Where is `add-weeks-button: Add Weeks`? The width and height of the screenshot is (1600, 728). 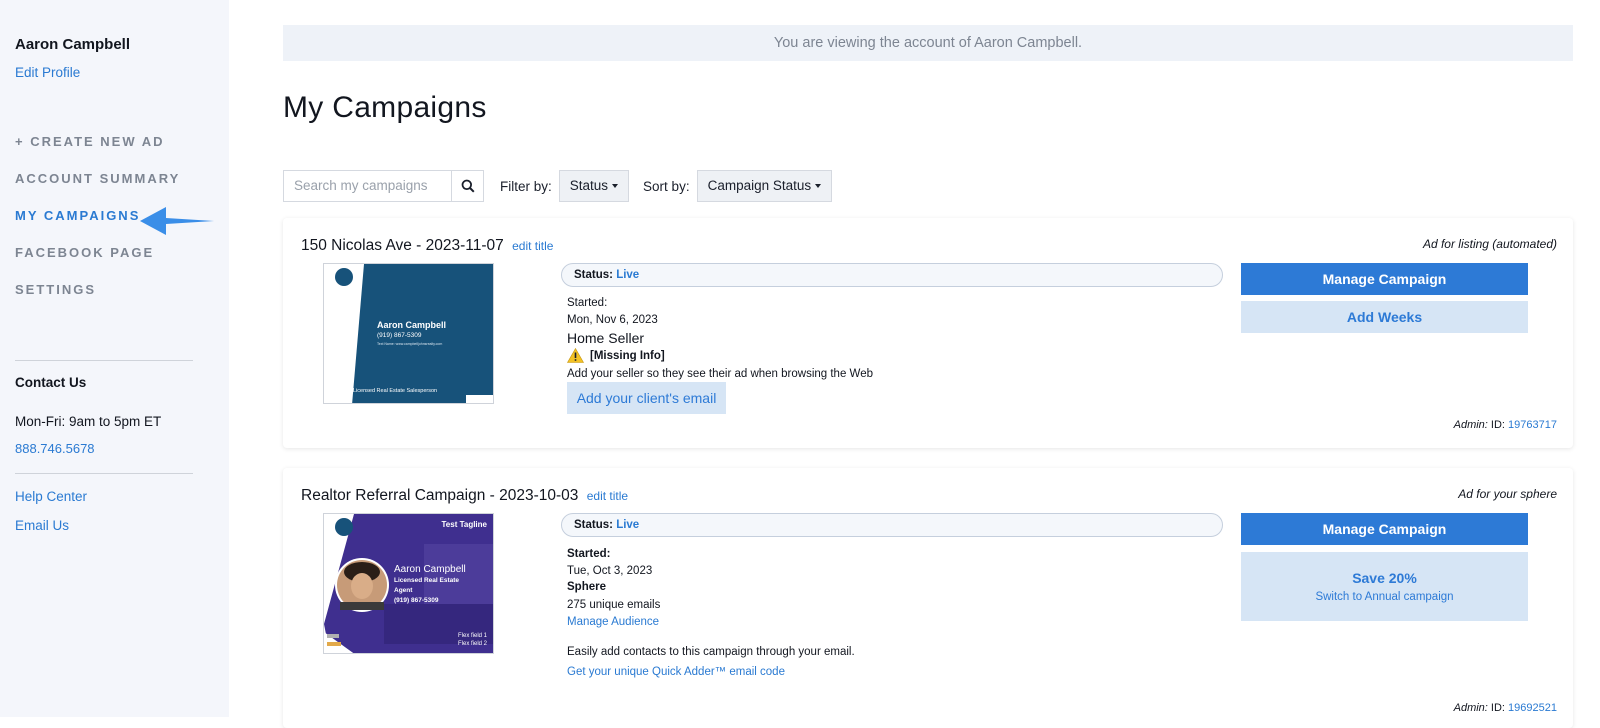
add-weeks-button: Add Weeks is located at coordinates (1384, 317).